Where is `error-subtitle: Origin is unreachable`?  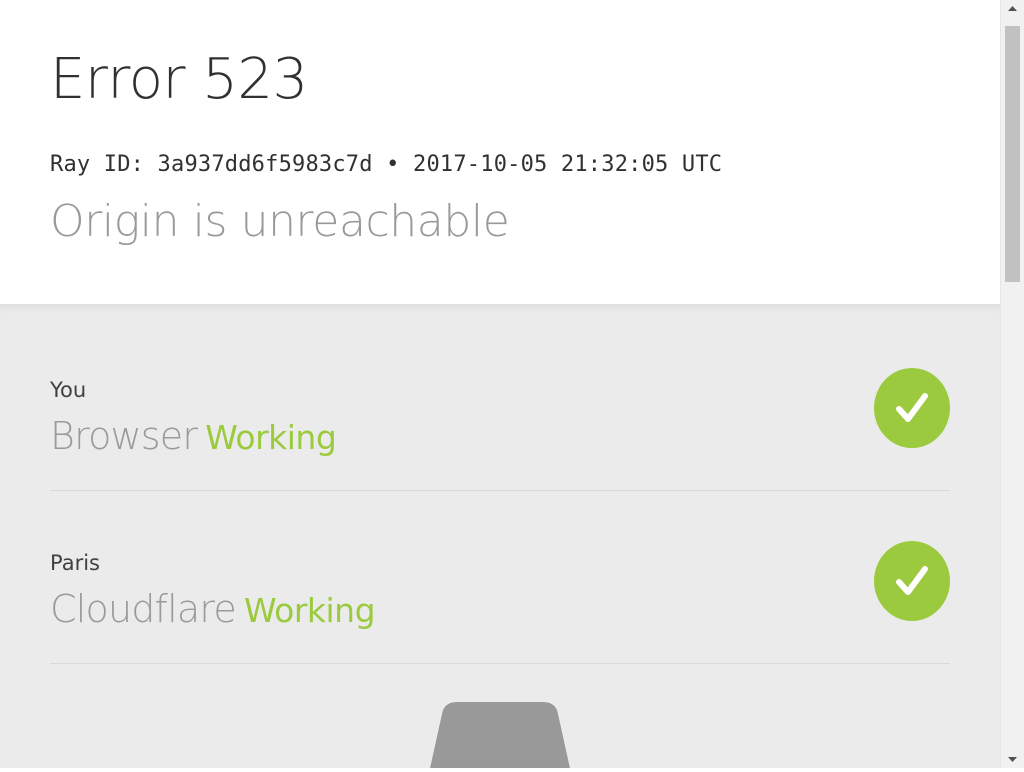
error-subtitle: Origin is unreachable is located at coordinates (280, 221).